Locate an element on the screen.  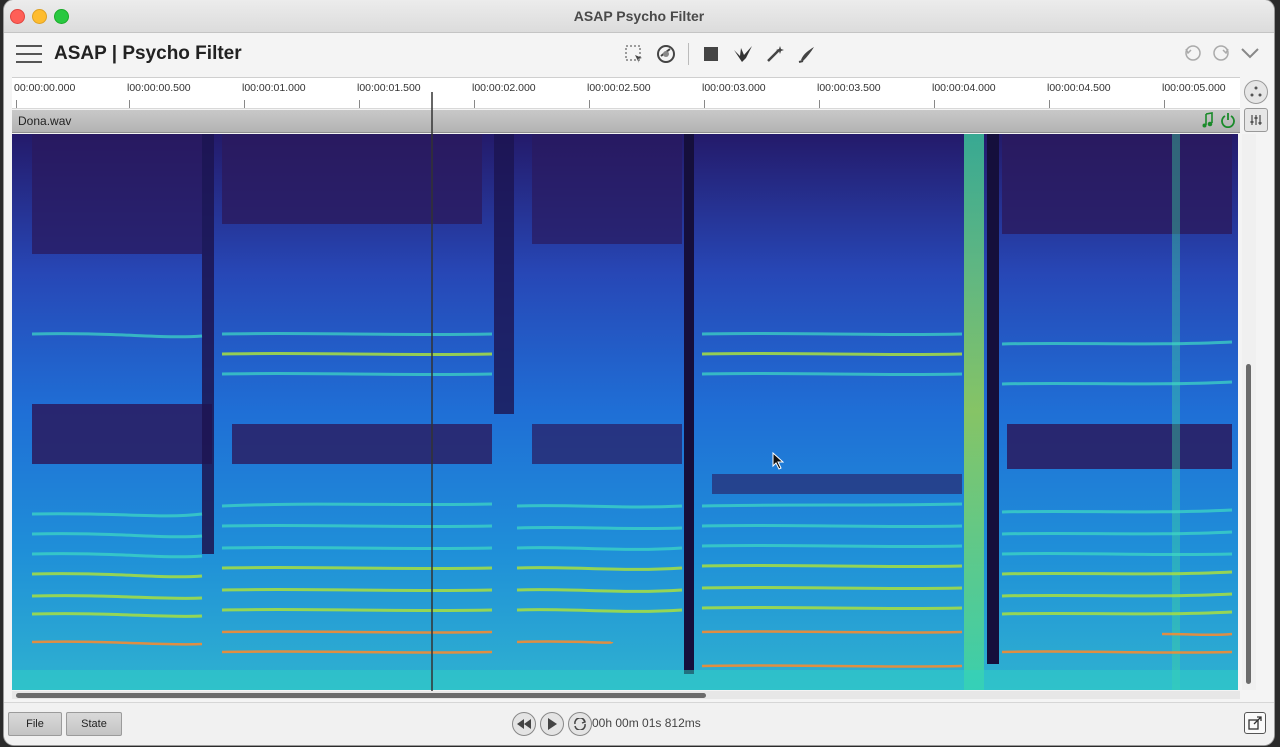
bird-icon is located at coordinates (743, 54).